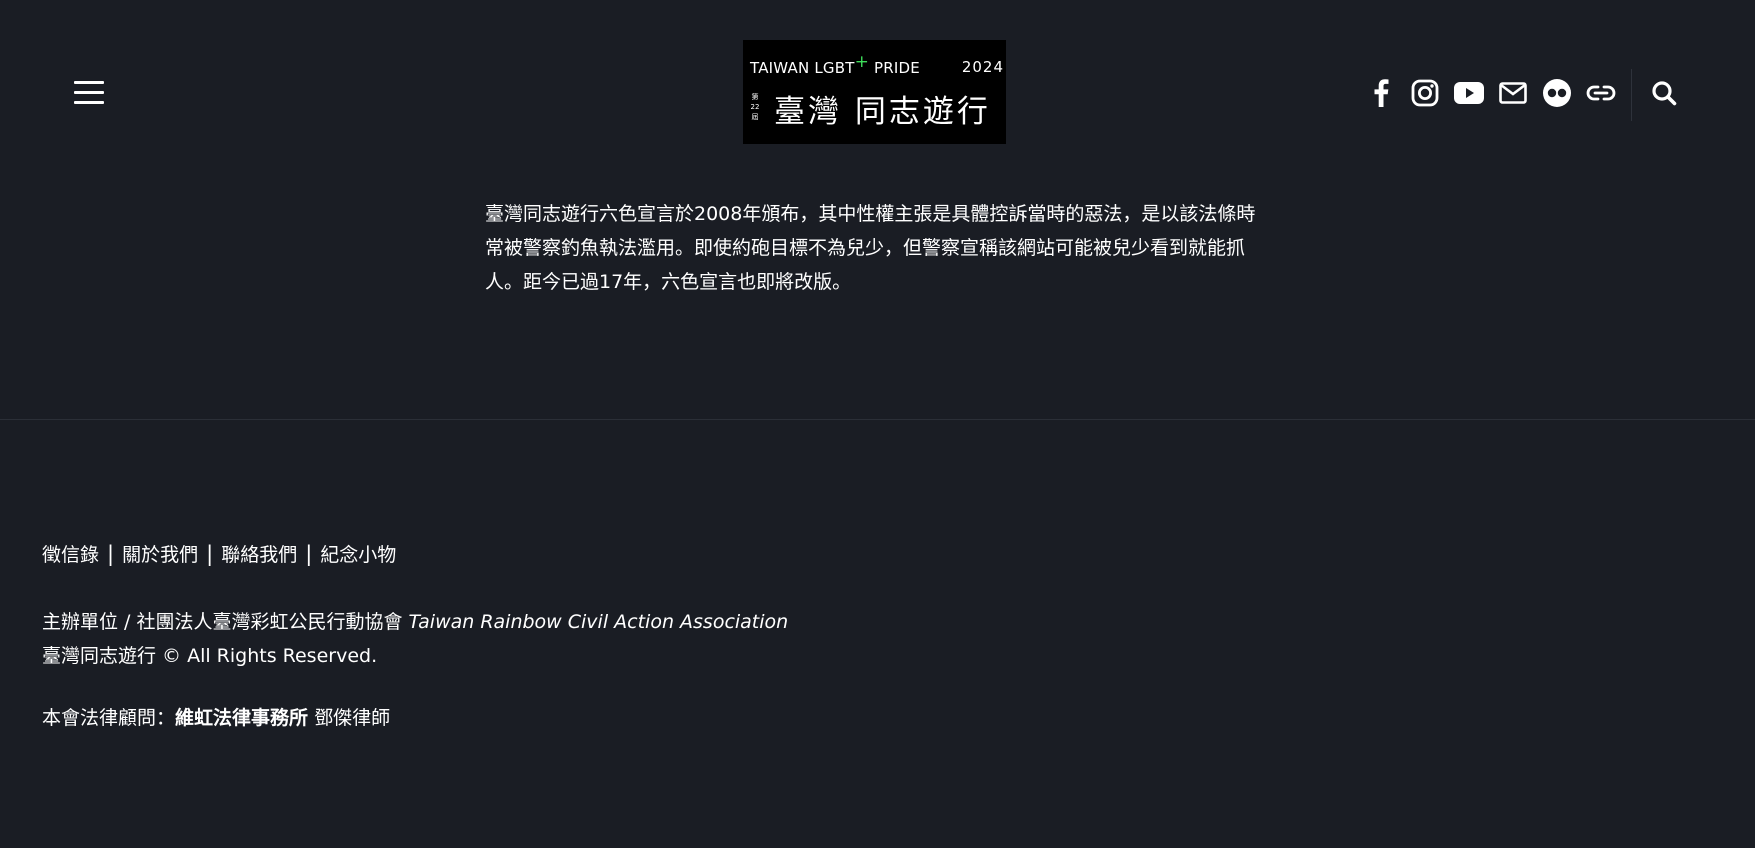 This screenshot has height=848, width=1755. I want to click on copyright: 臺灣同志遊行 © All Rights Reserved., so click(210, 656).